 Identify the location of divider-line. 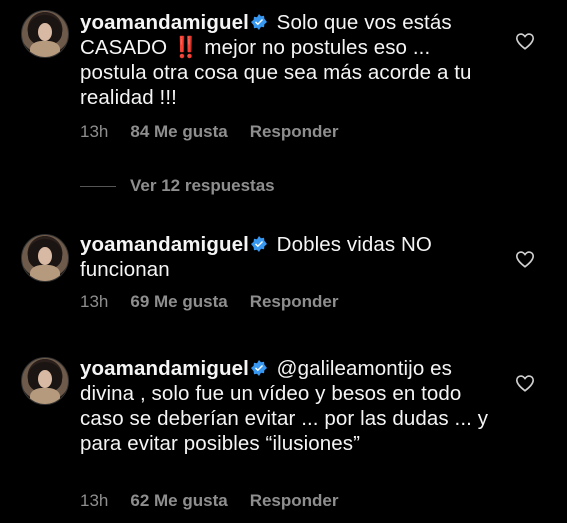
(98, 187).